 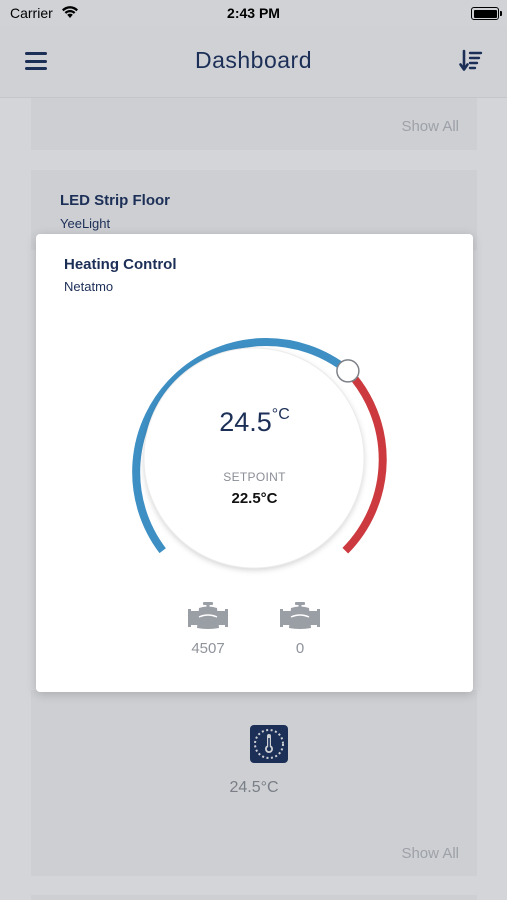 I want to click on app-bar: Dashboard, so click(x=253, y=62).